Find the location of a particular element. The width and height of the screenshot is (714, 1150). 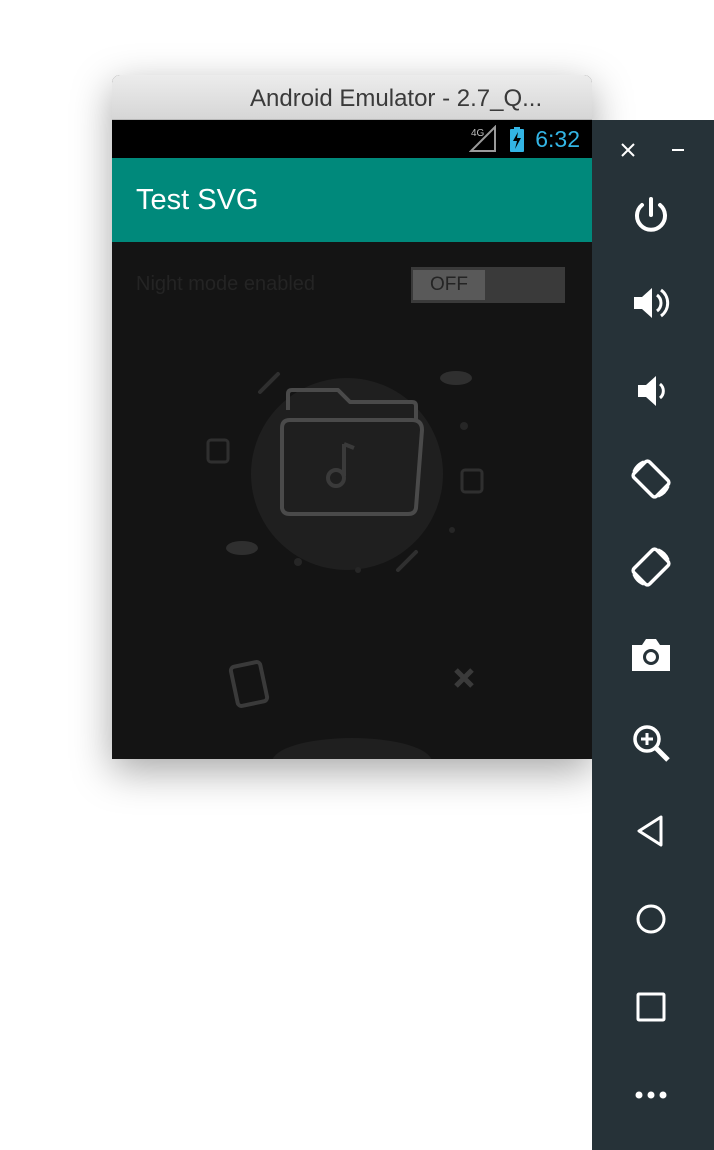

battery-charging-icon is located at coordinates (517, 139).